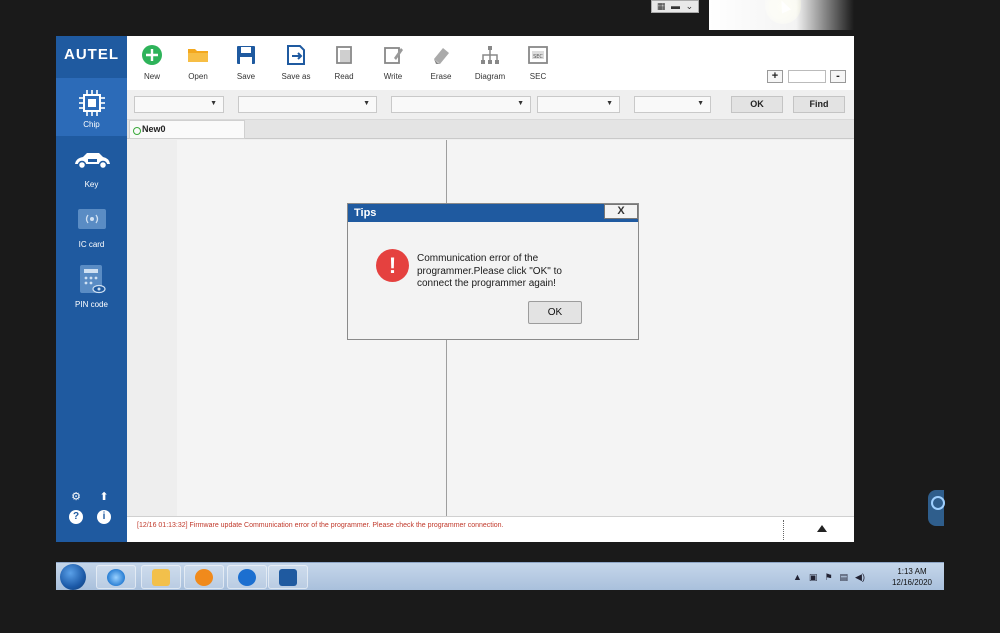 This screenshot has width=1000, height=633. Describe the element at coordinates (296, 55) in the screenshot. I see `save-as-icon` at that location.